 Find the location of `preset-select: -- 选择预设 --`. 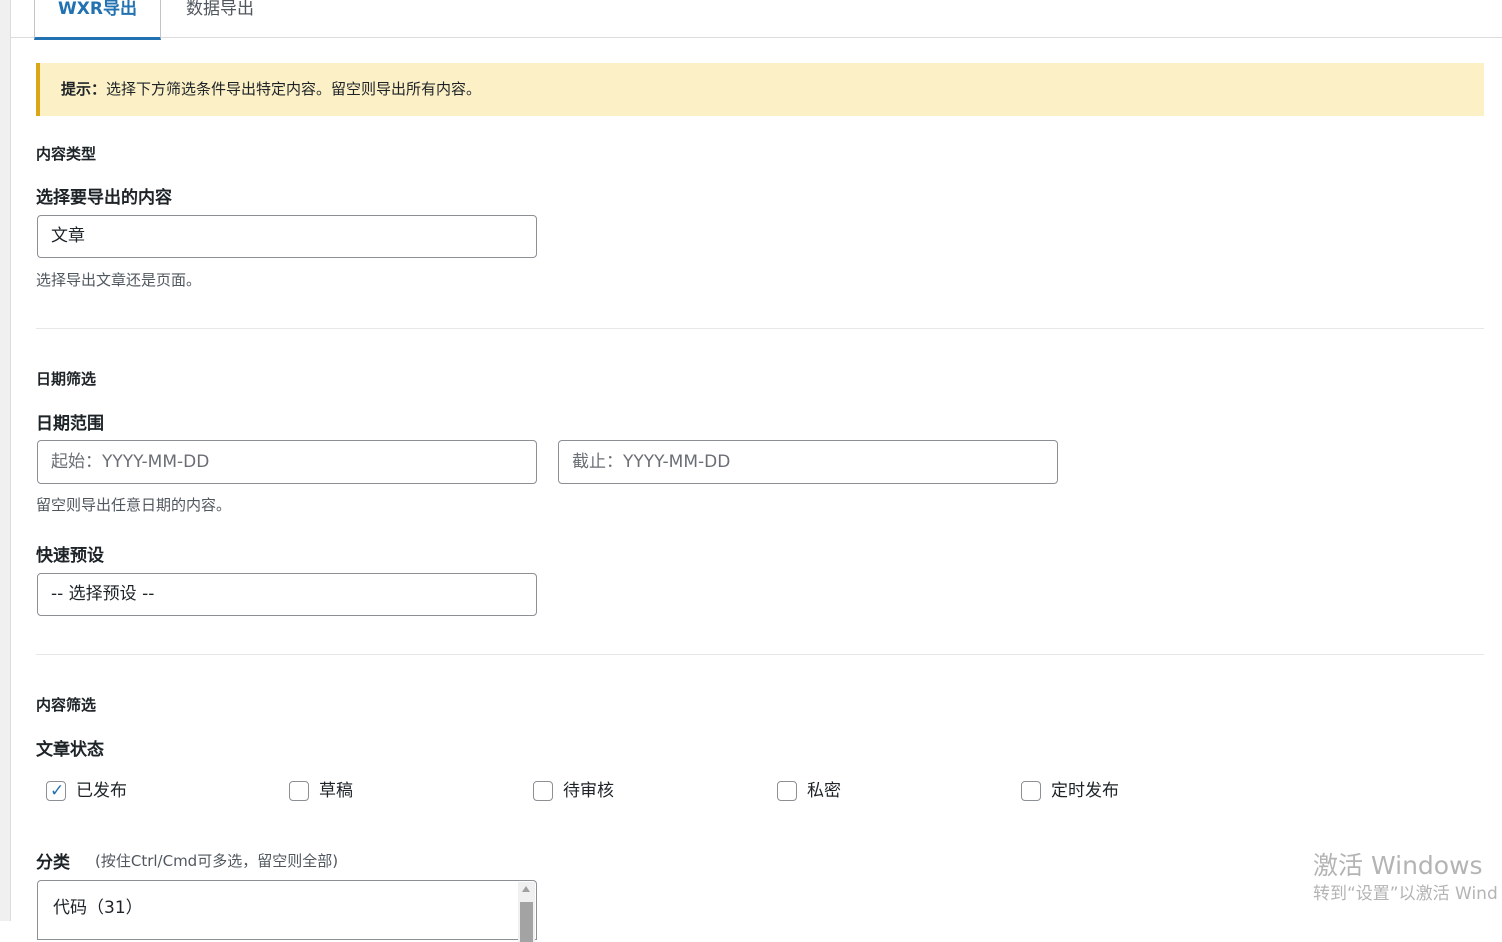

preset-select: -- 选择预设 -- is located at coordinates (287, 594).